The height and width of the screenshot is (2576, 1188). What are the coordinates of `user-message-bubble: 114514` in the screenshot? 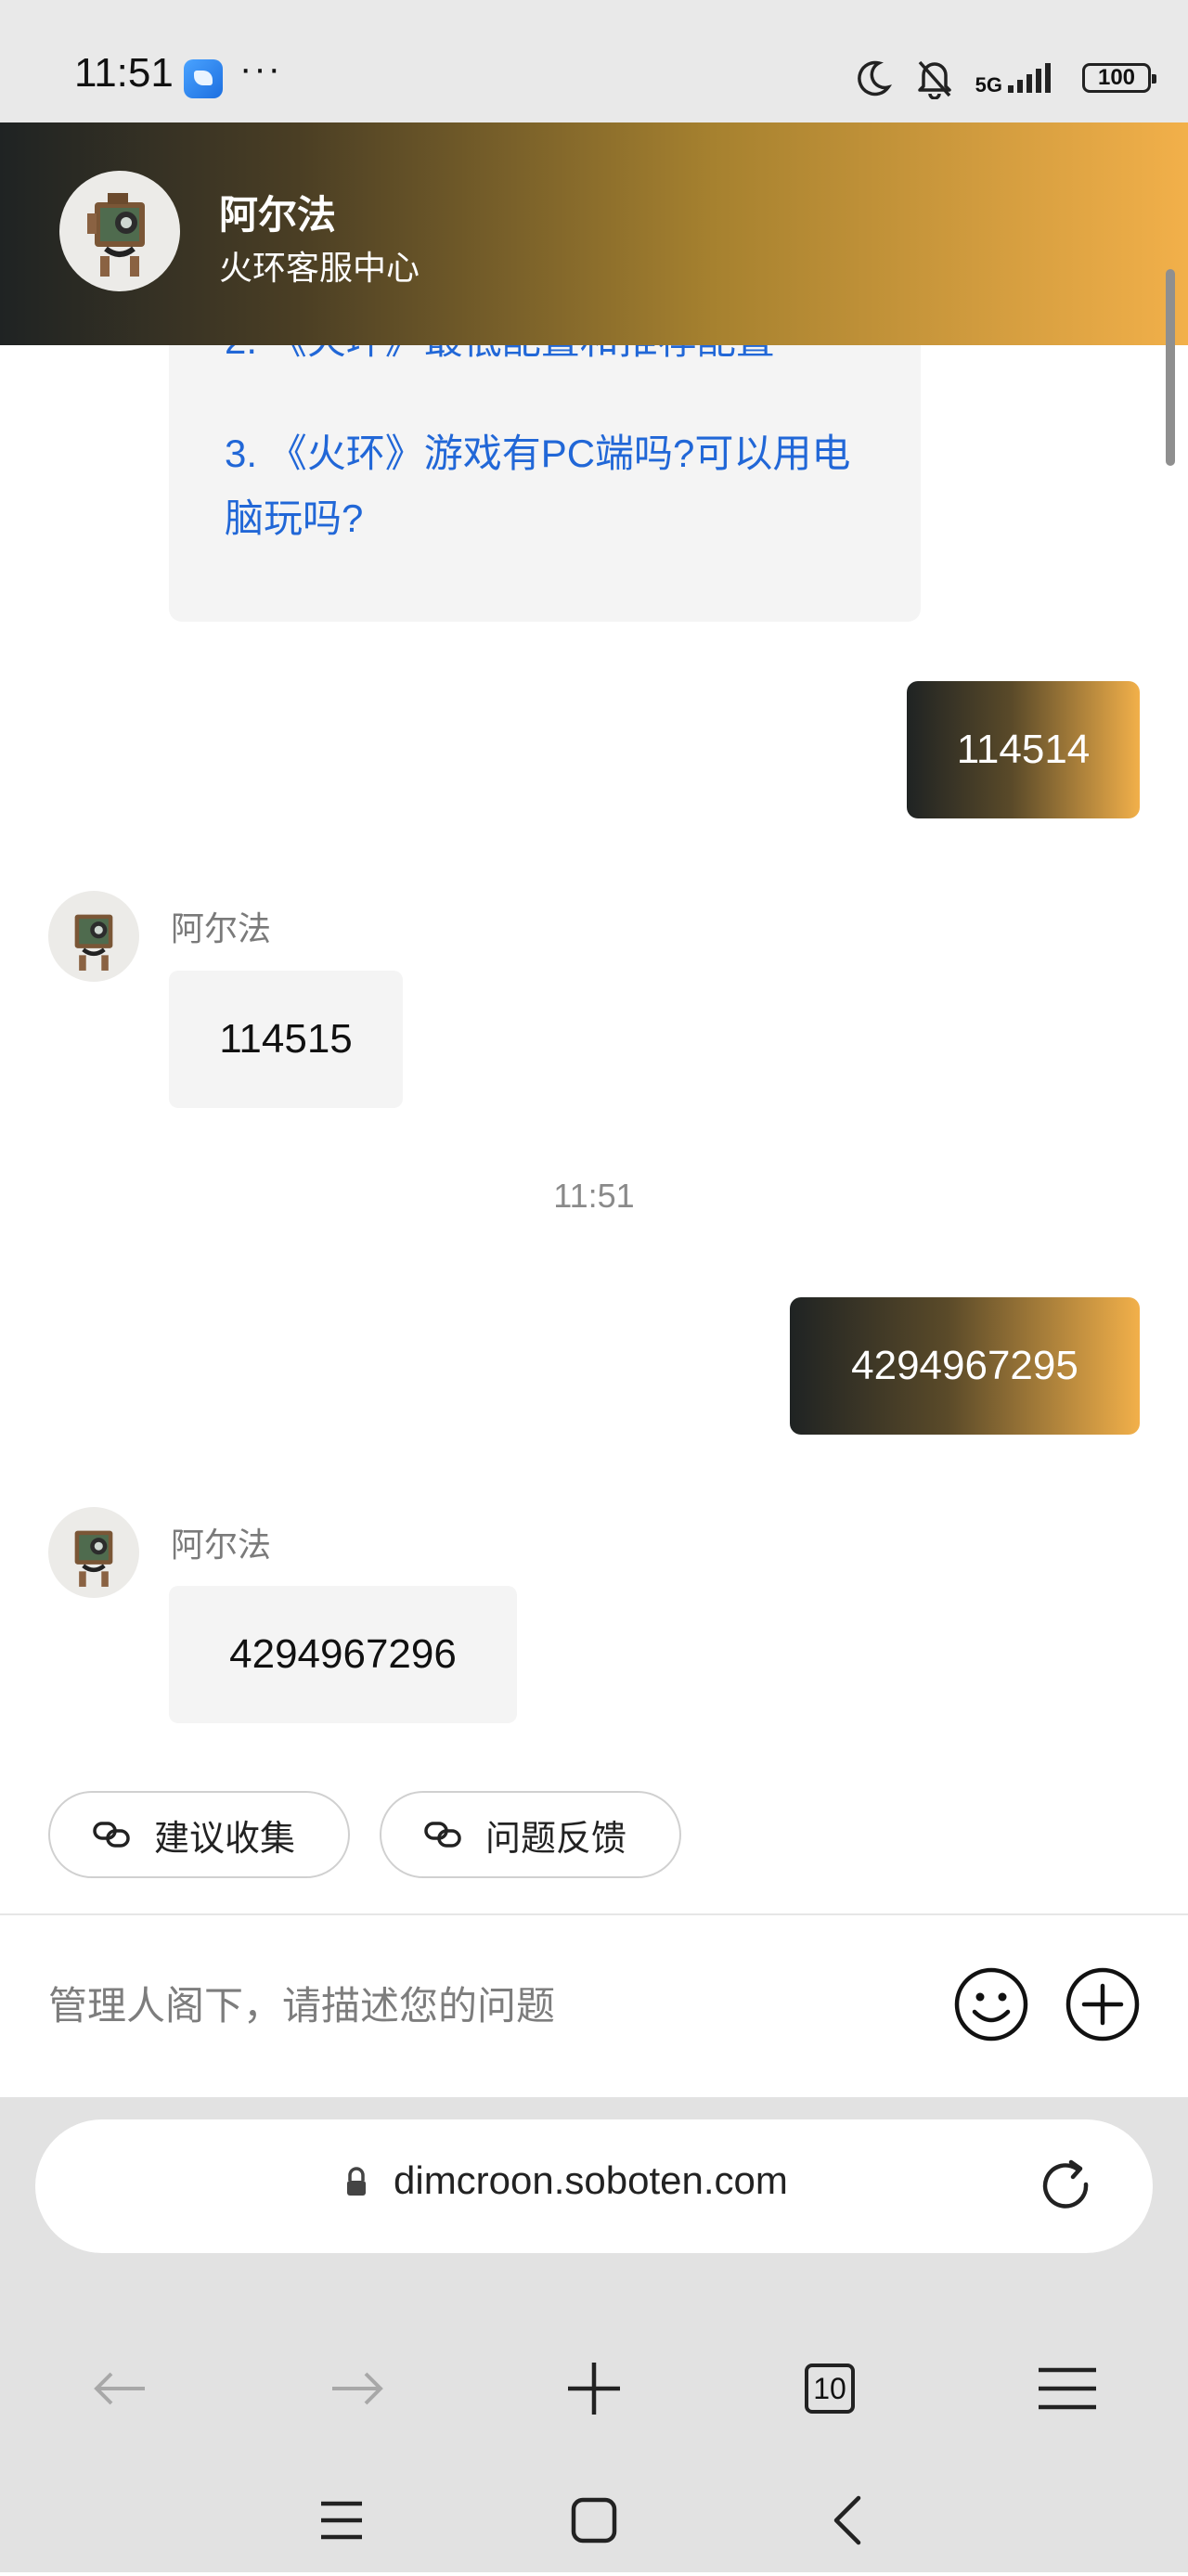 It's located at (1023, 749).